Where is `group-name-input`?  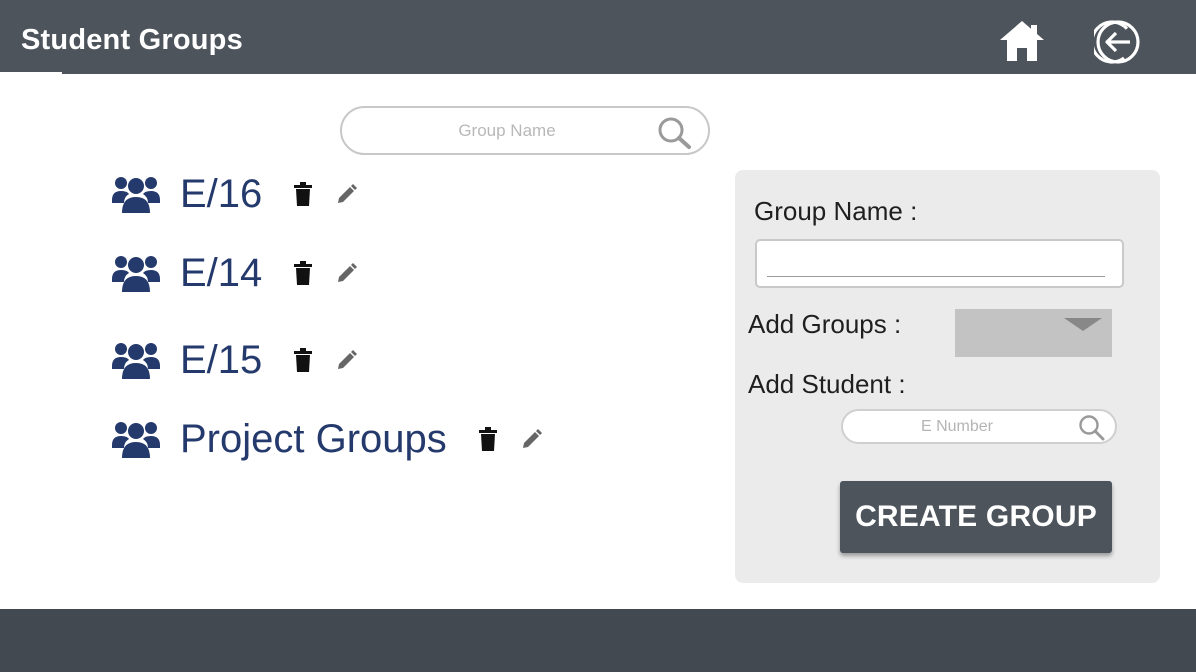
group-name-input is located at coordinates (936, 263).